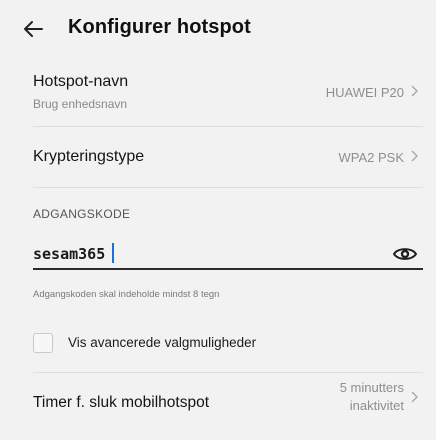  Describe the element at coordinates (228, 187) in the screenshot. I see `divider` at that location.